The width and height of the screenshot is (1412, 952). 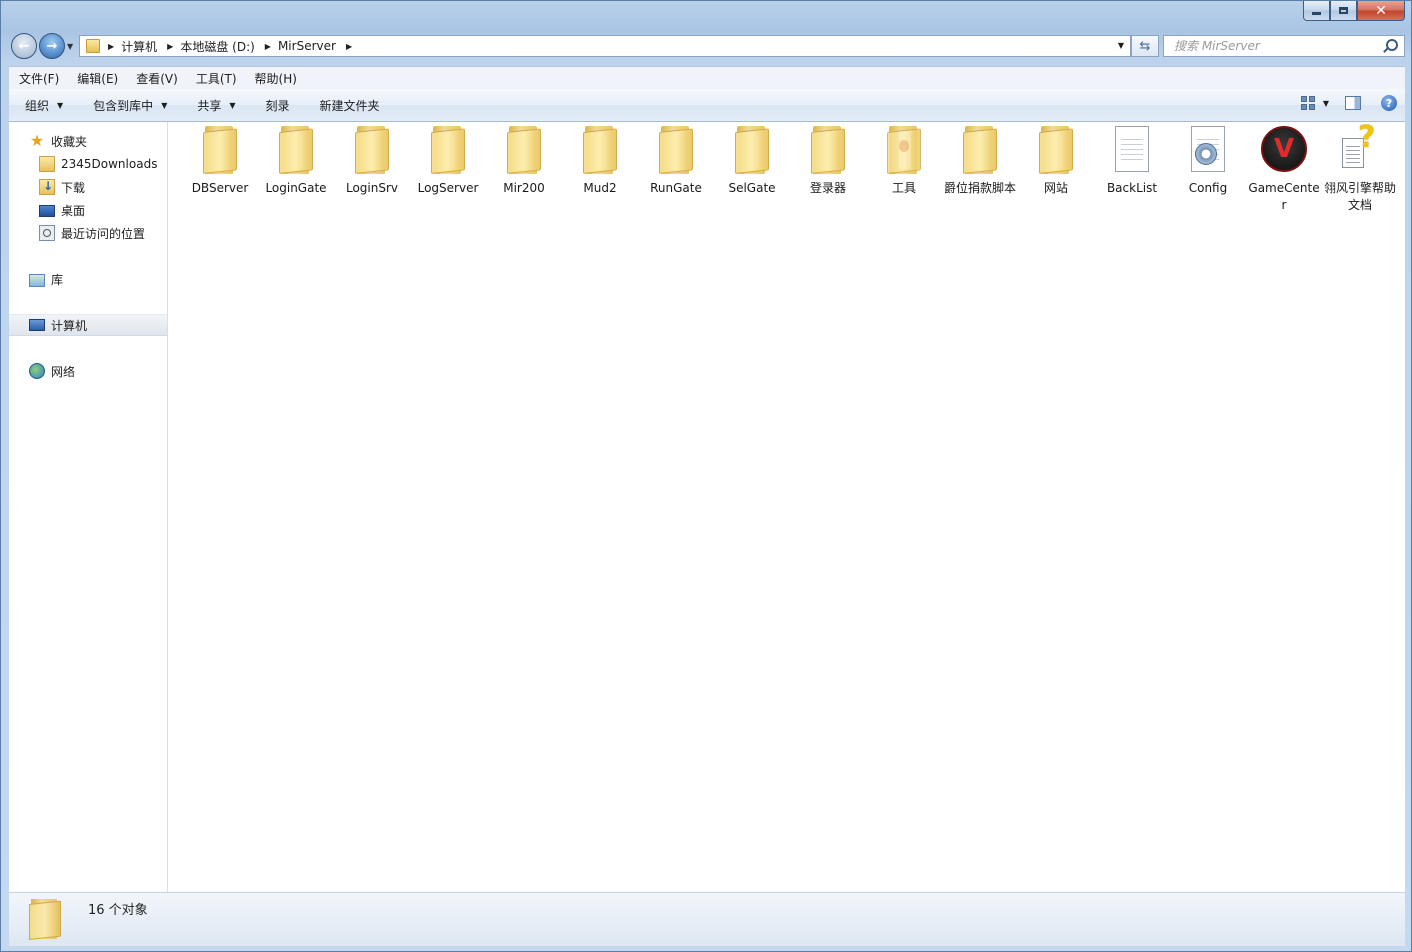 I want to click on include-library-button: 包含到库中 ▼, so click(x=129, y=105).